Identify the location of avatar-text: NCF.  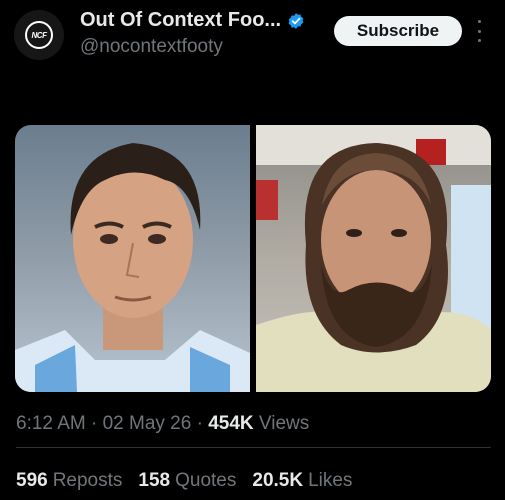
(39, 35).